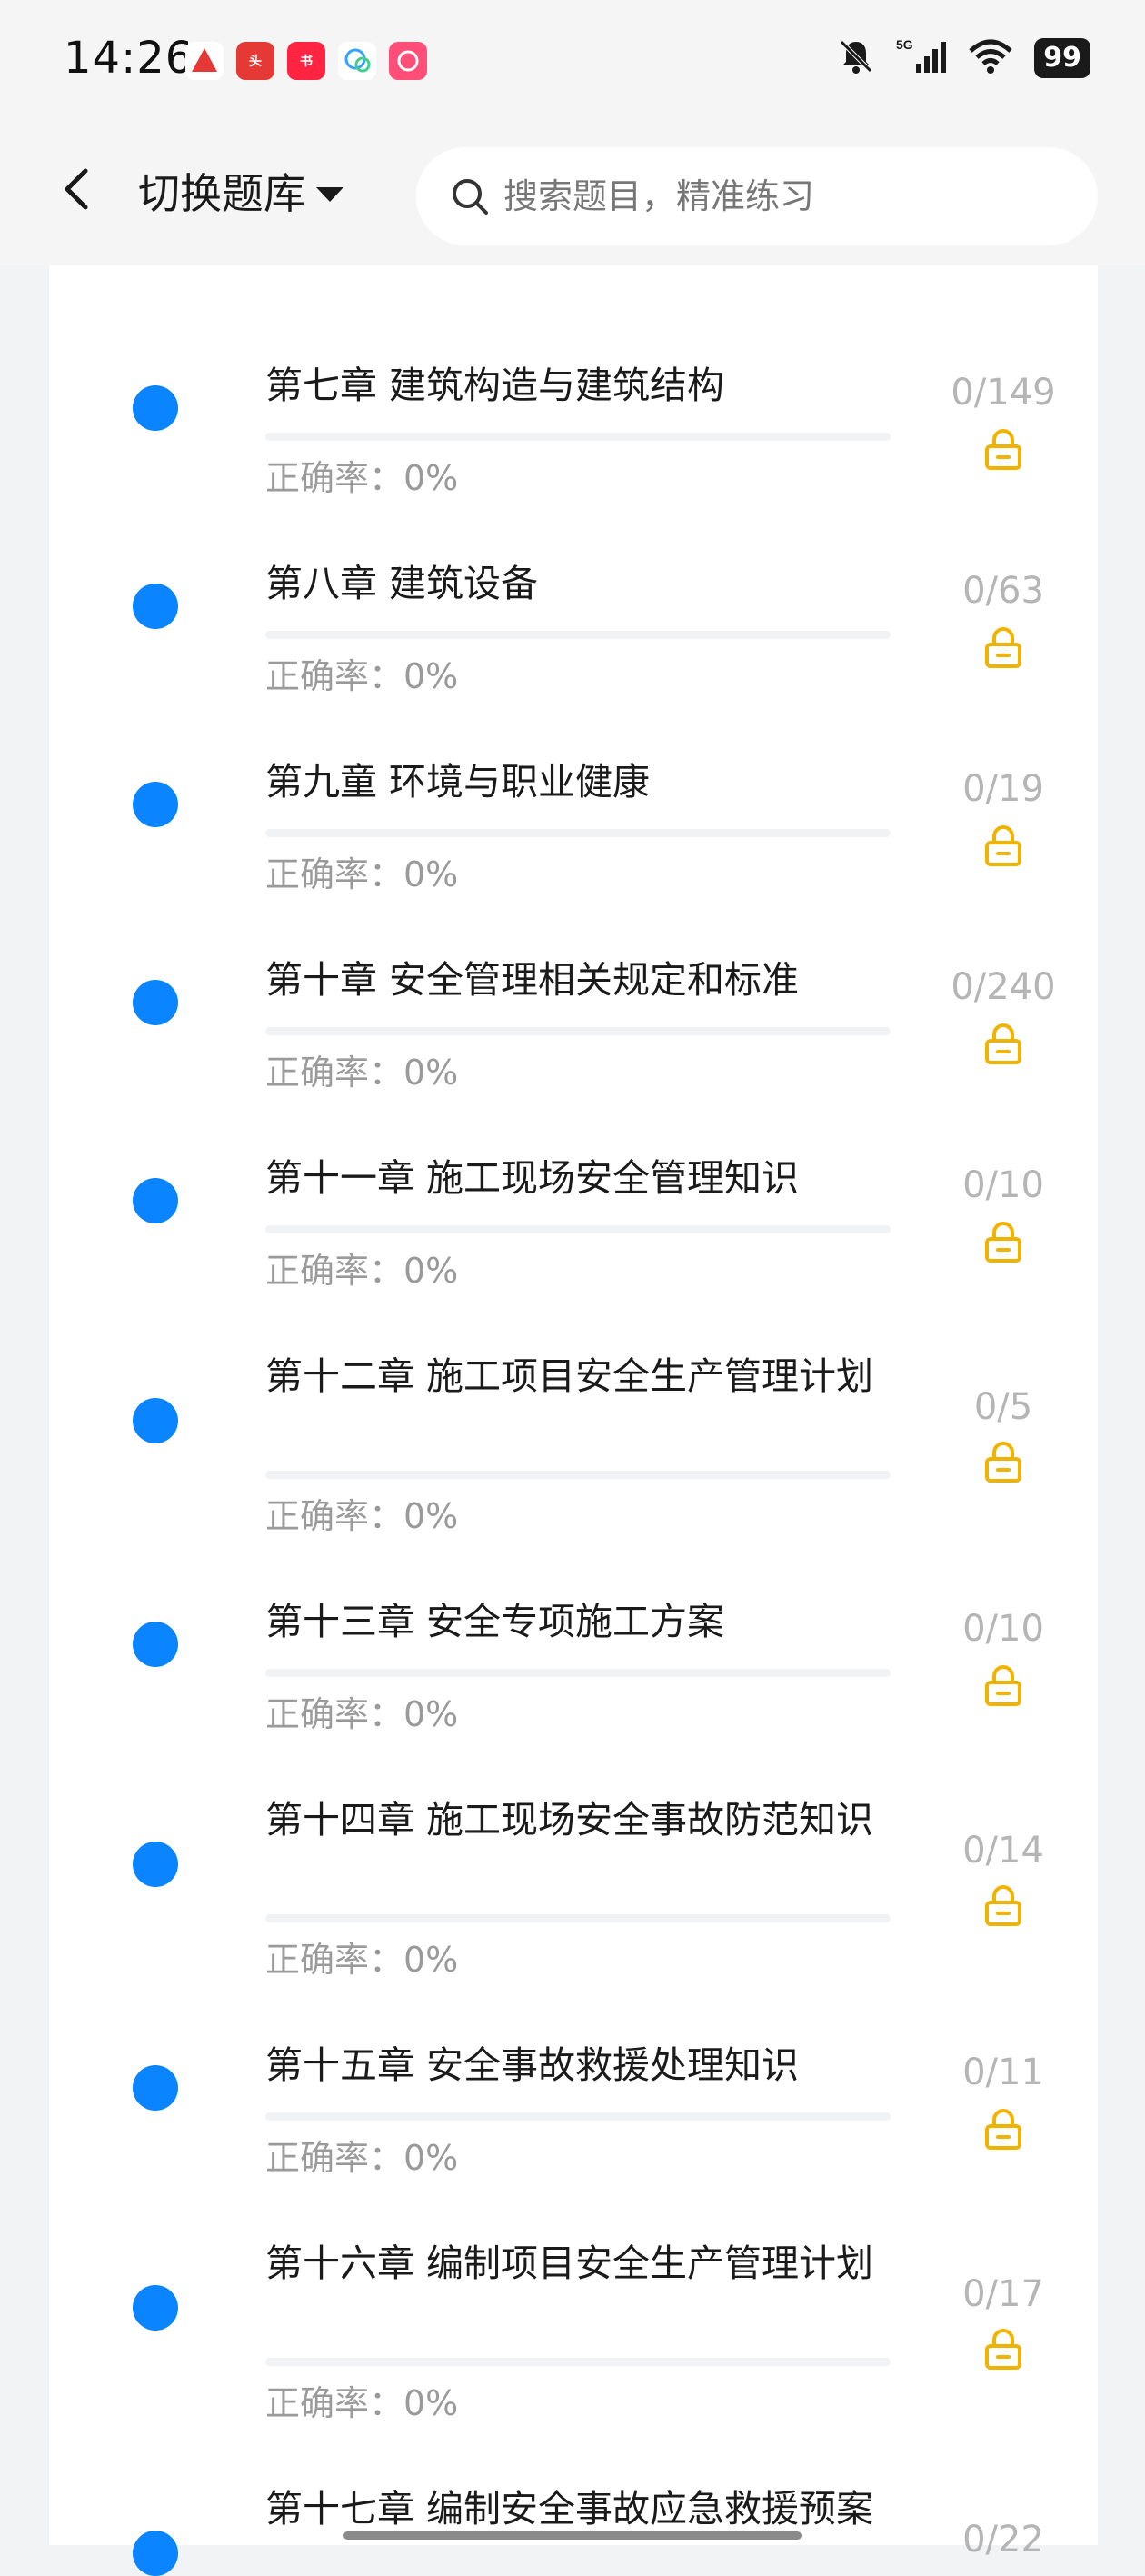 The image size is (1145, 2576). I want to click on battery-indicator: 99, so click(1062, 58).